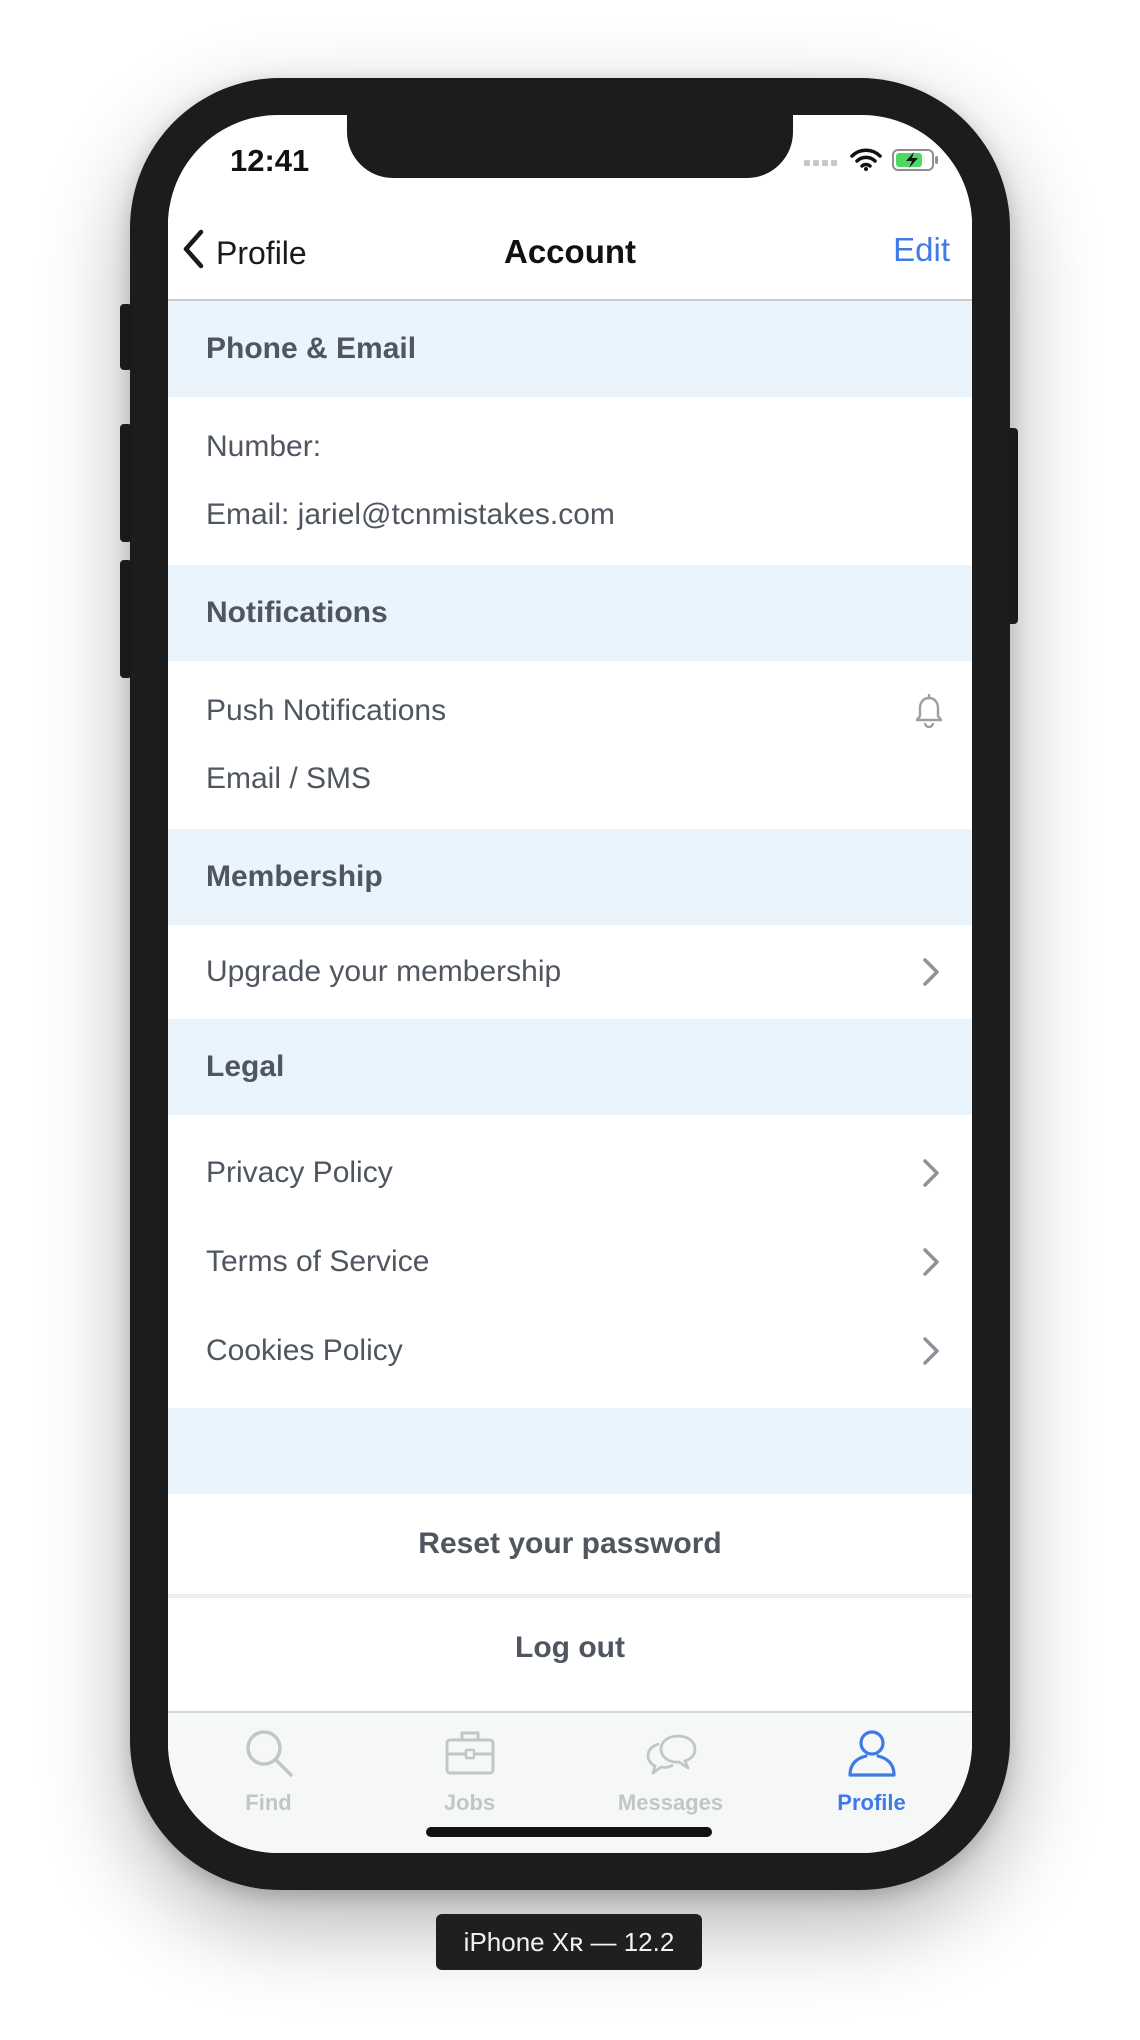 This screenshot has width=1140, height=2040. I want to click on number-label: Number:, so click(264, 446).